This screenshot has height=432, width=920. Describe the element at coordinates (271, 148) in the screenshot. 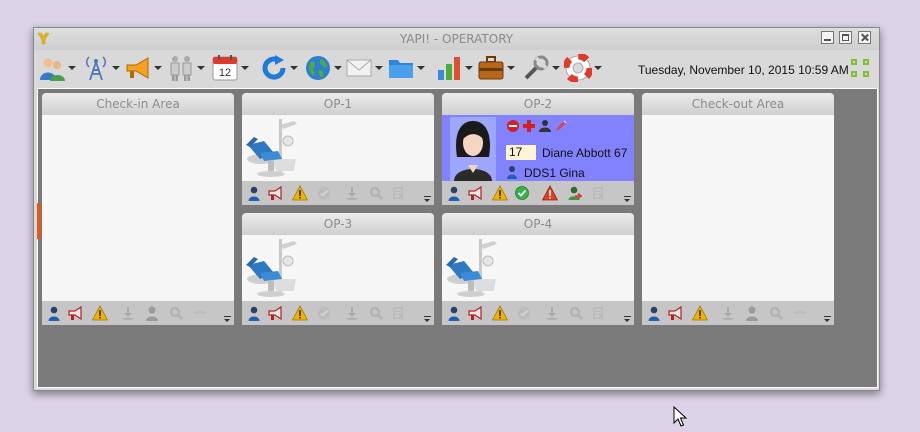

I see `dental-chair-icon` at that location.